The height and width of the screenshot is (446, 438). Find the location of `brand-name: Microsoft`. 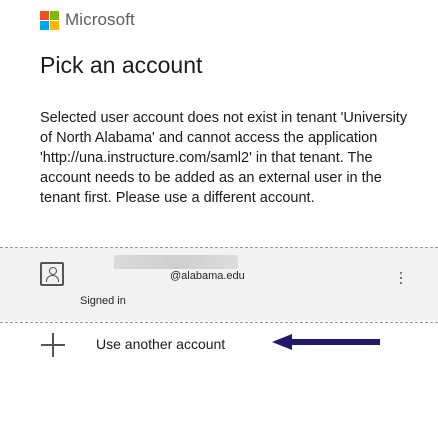

brand-name: Microsoft is located at coordinates (100, 19).